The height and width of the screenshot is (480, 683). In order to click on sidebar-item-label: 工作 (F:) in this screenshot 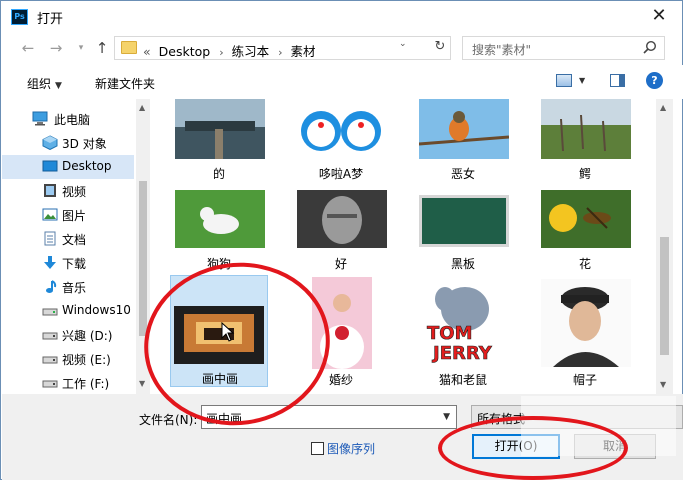, I will do `click(86, 384)`.